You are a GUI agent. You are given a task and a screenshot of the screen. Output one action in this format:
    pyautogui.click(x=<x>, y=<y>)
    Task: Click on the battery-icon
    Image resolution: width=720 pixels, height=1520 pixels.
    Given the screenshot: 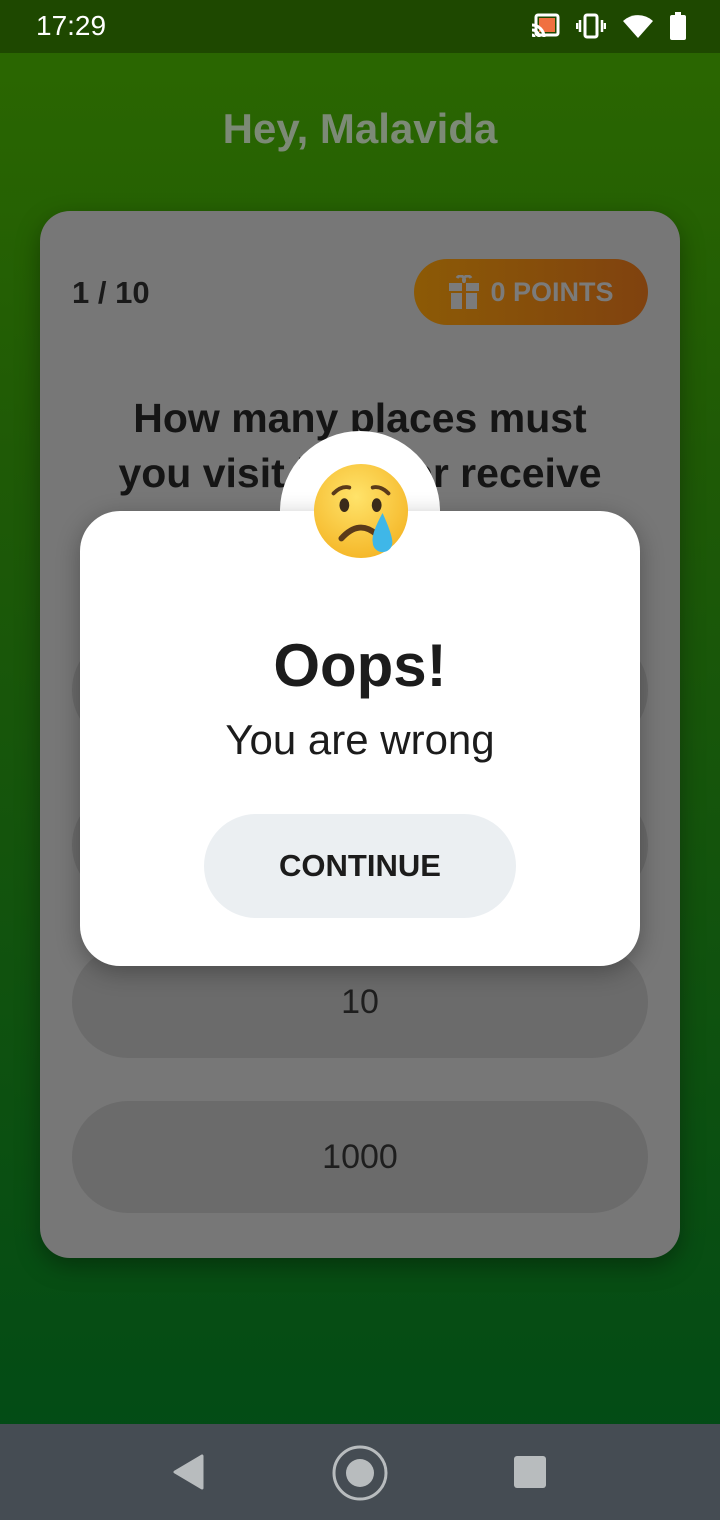 What is the action you would take?
    pyautogui.click(x=678, y=26)
    